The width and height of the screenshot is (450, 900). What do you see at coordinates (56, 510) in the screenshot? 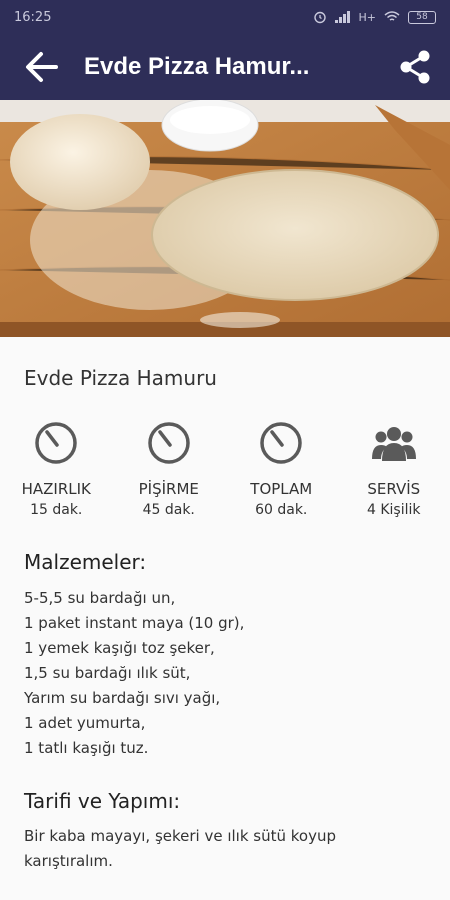
I see `stat-value: 15 dak.` at bounding box center [56, 510].